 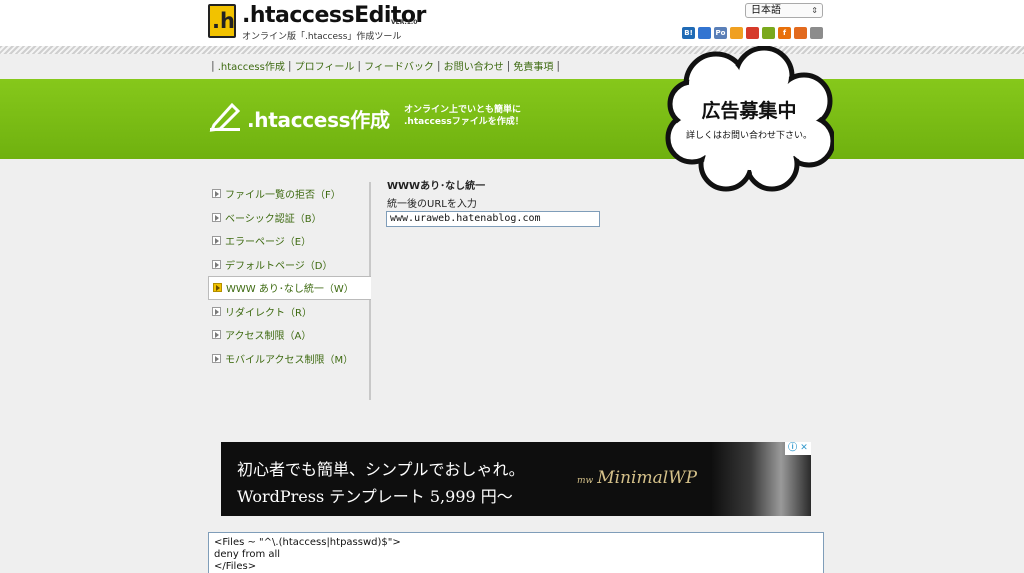 What do you see at coordinates (816, 33) in the screenshot?
I see `reddit-icon` at bounding box center [816, 33].